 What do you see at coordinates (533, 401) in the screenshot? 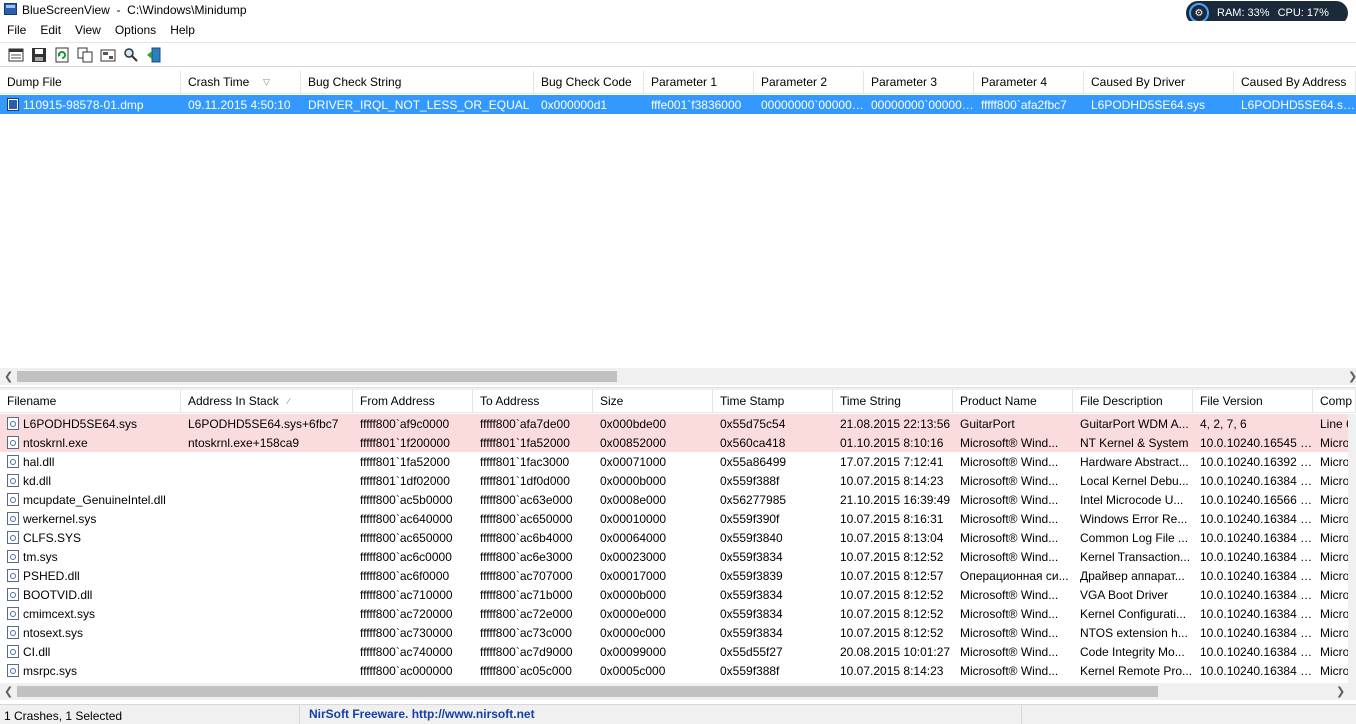
I see `col-to-address: To Address` at bounding box center [533, 401].